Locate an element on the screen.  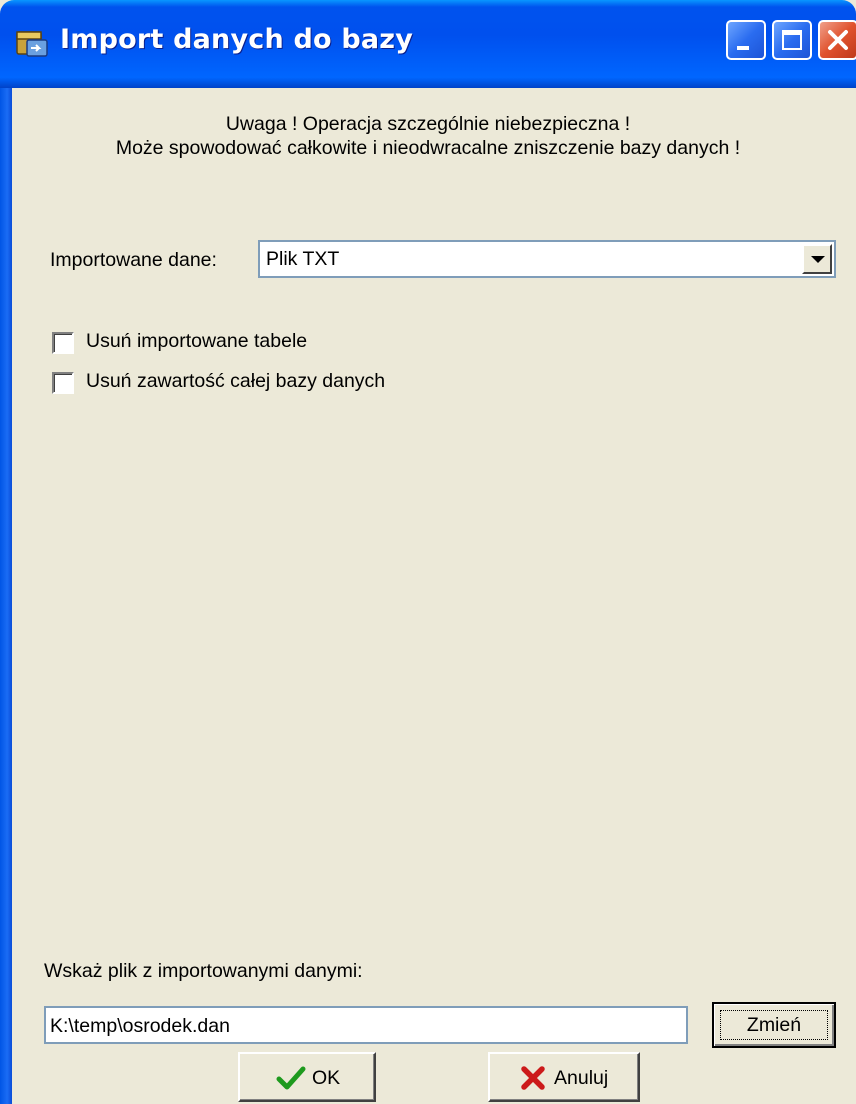
cross-icon is located at coordinates (533, 1081).